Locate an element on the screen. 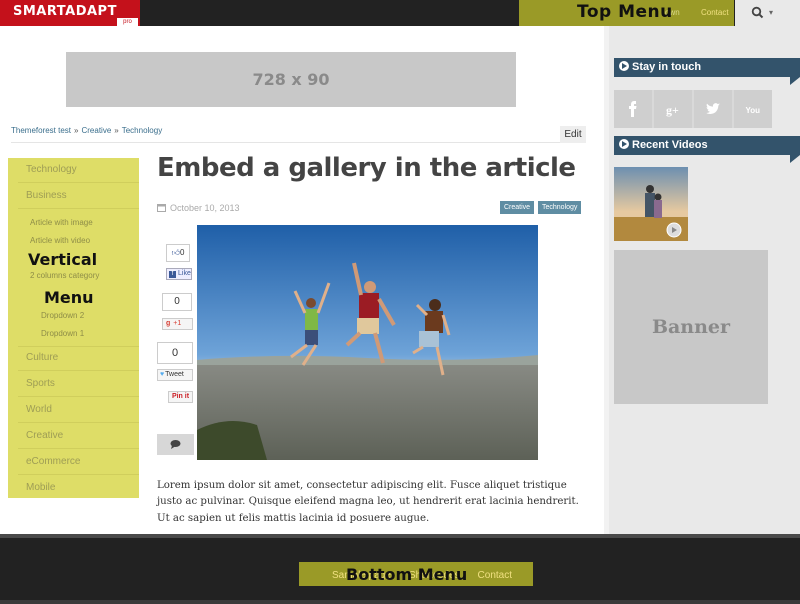 This screenshot has width=800, height=604. vertical-menu-item: World is located at coordinates (39, 409).